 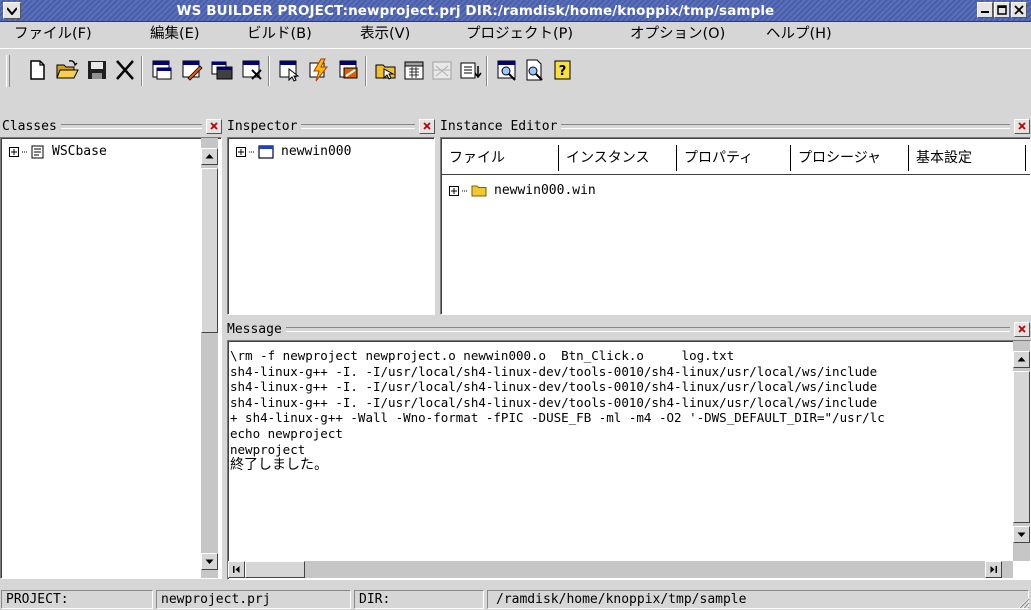 What do you see at coordinates (8, 71) in the screenshot?
I see `toolbar-grip` at bounding box center [8, 71].